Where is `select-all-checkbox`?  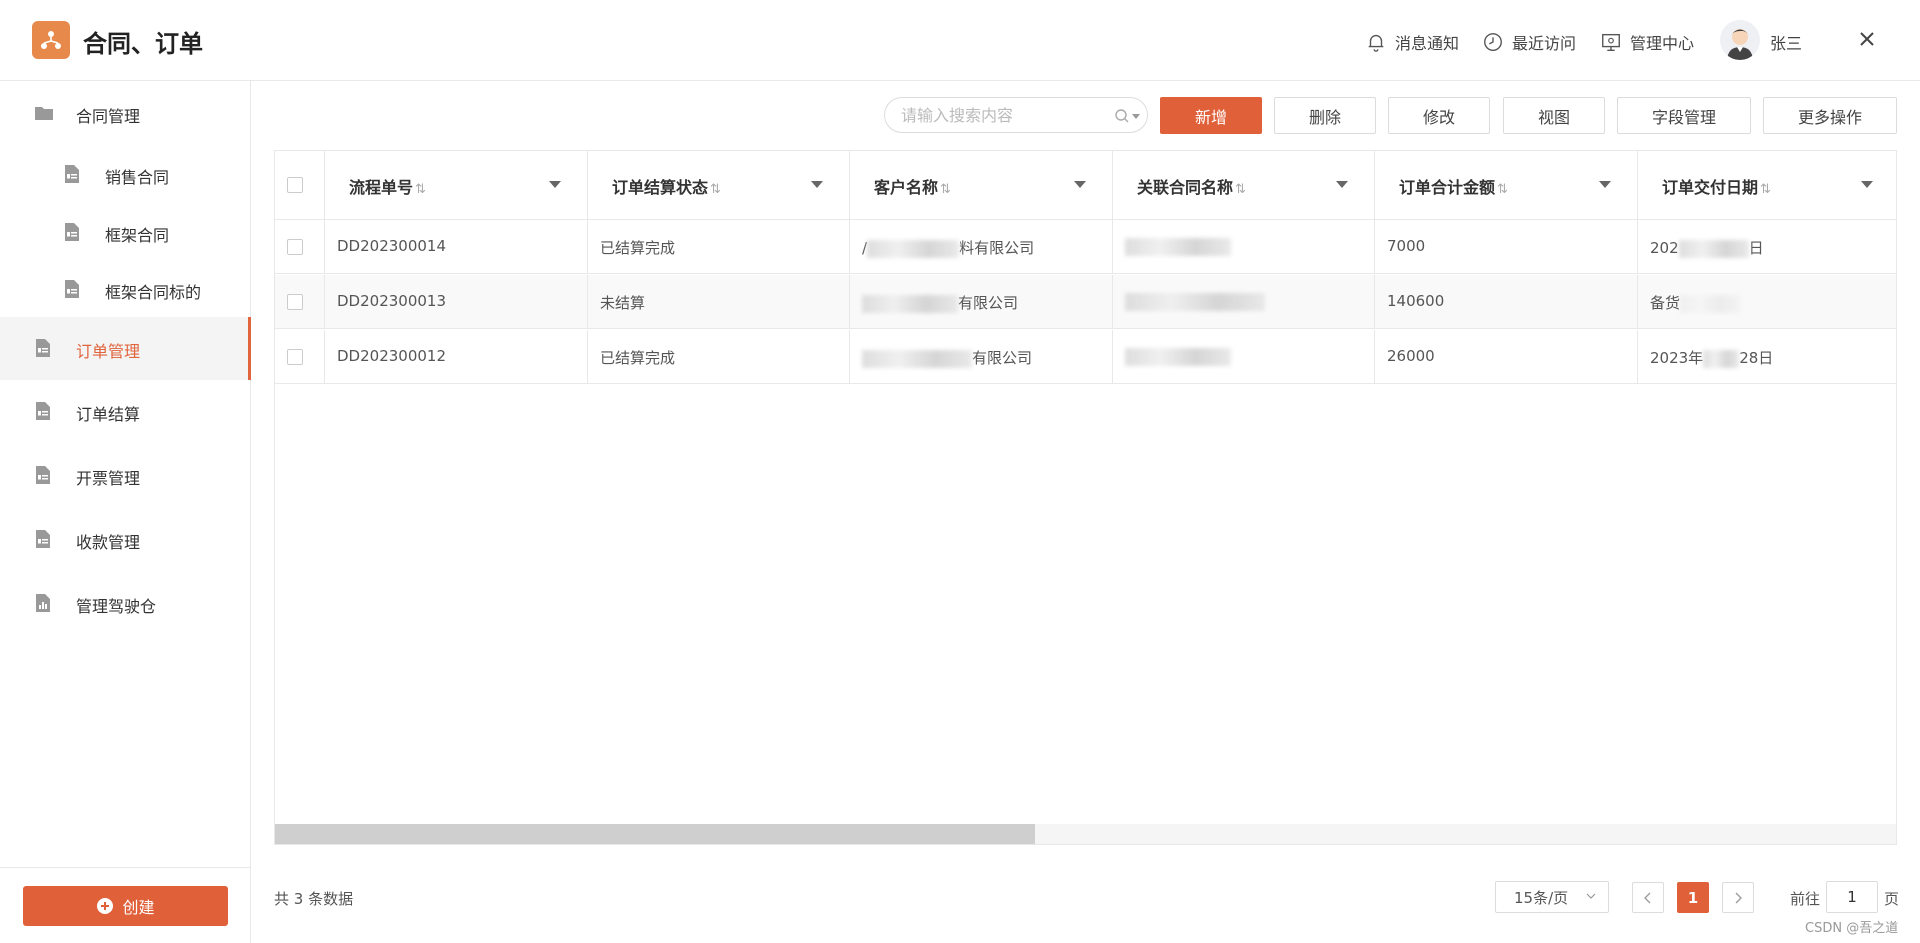
select-all-checkbox is located at coordinates (295, 185).